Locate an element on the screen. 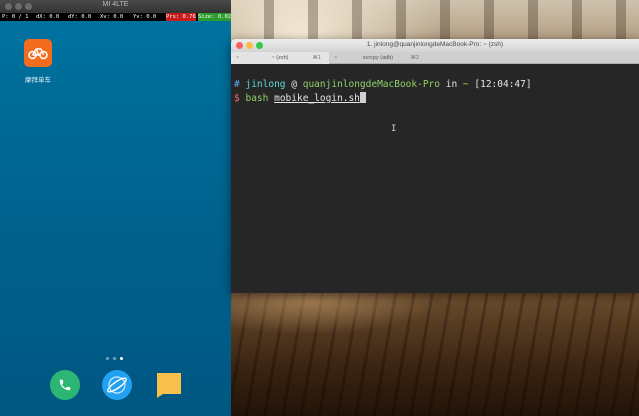 This screenshot has width=639, height=416. command-line: $ bash mobike_login.sh is located at coordinates (436, 99).